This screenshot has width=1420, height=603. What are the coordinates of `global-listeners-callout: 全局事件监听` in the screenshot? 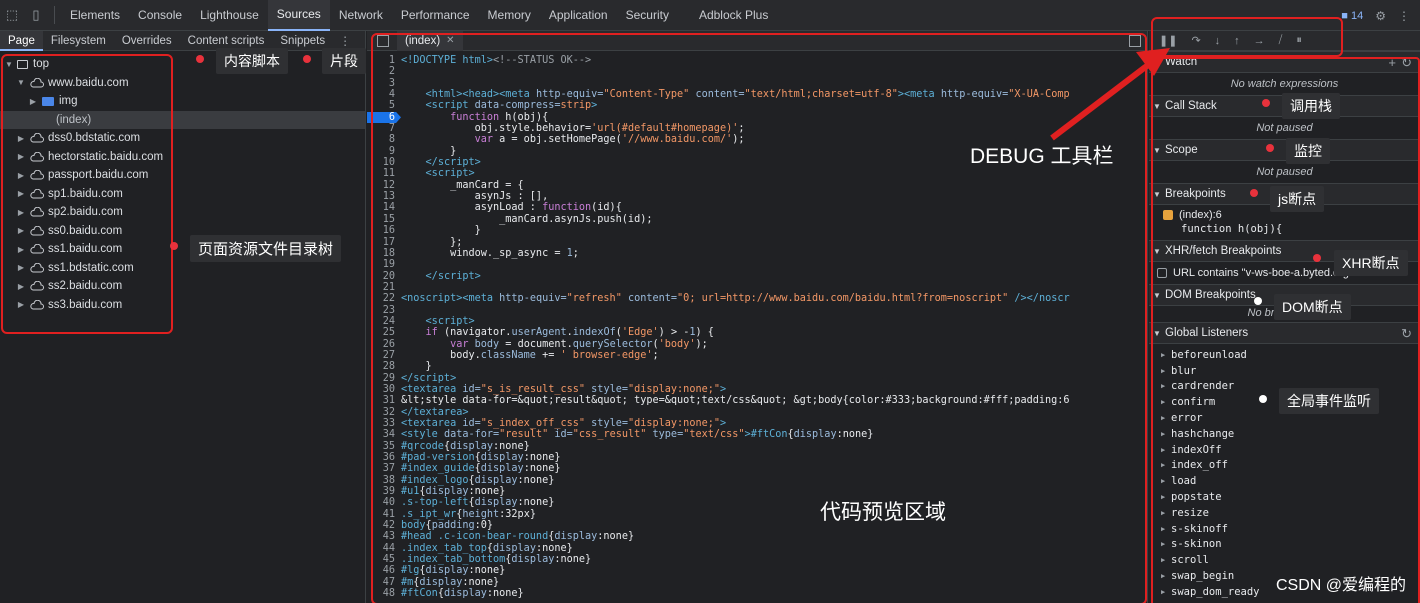 It's located at (1329, 401).